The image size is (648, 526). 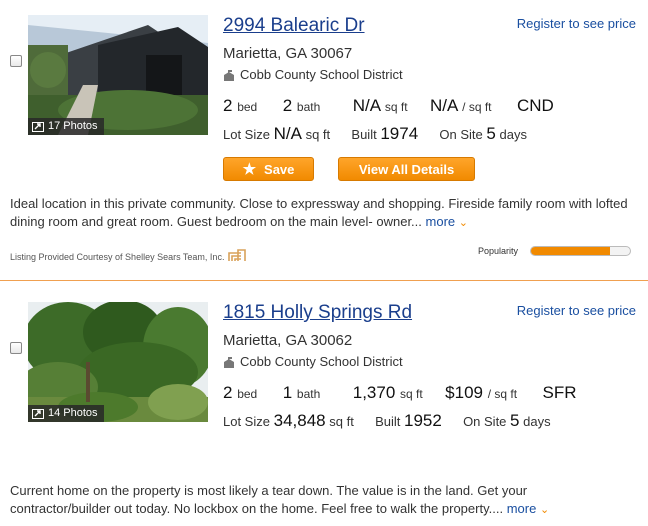 What do you see at coordinates (571, 251) in the screenshot?
I see `popularity-bar-fill` at bounding box center [571, 251].